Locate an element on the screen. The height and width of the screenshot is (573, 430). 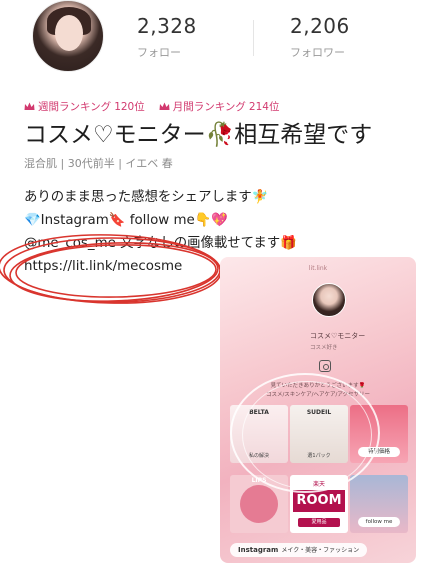
card-avatar is located at coordinates (329, 300).